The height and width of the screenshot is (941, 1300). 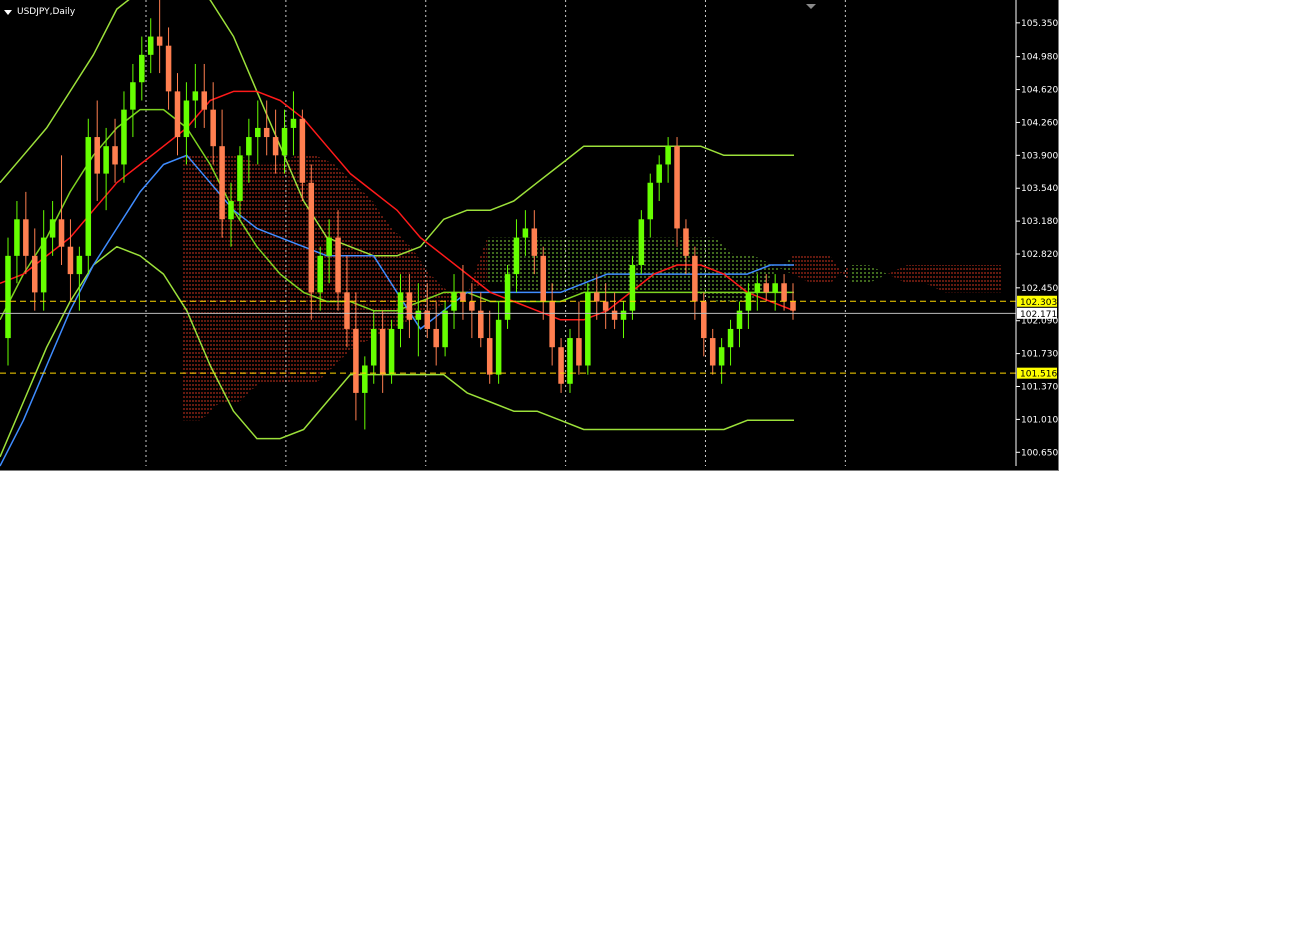 I want to click on dropdown-arrow-icon, so click(x=8, y=12).